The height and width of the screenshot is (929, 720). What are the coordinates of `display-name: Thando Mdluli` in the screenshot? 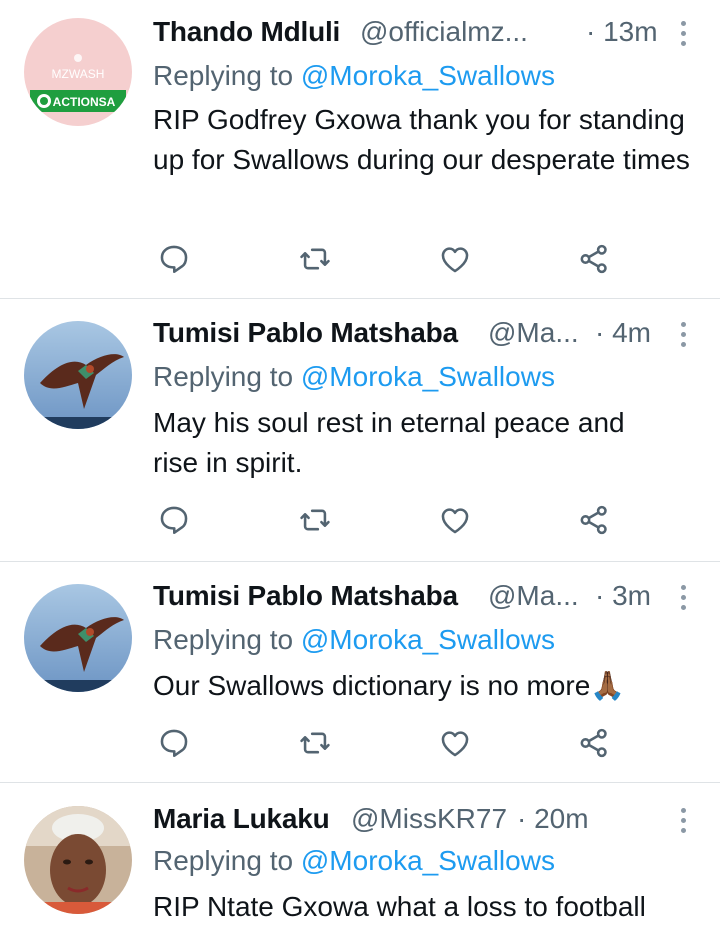 It's located at (246, 32).